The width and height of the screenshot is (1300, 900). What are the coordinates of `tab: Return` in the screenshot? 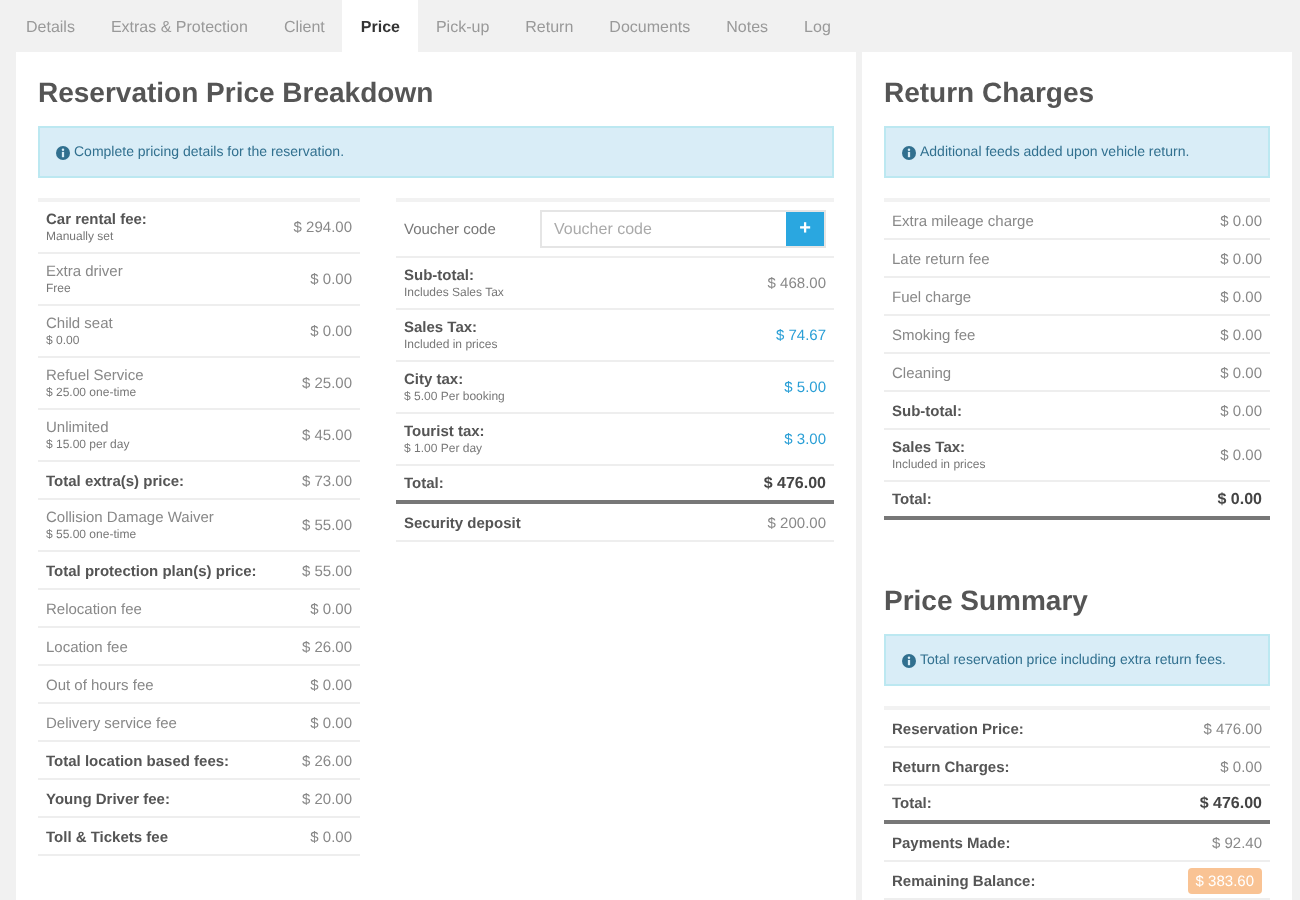 It's located at (549, 26).